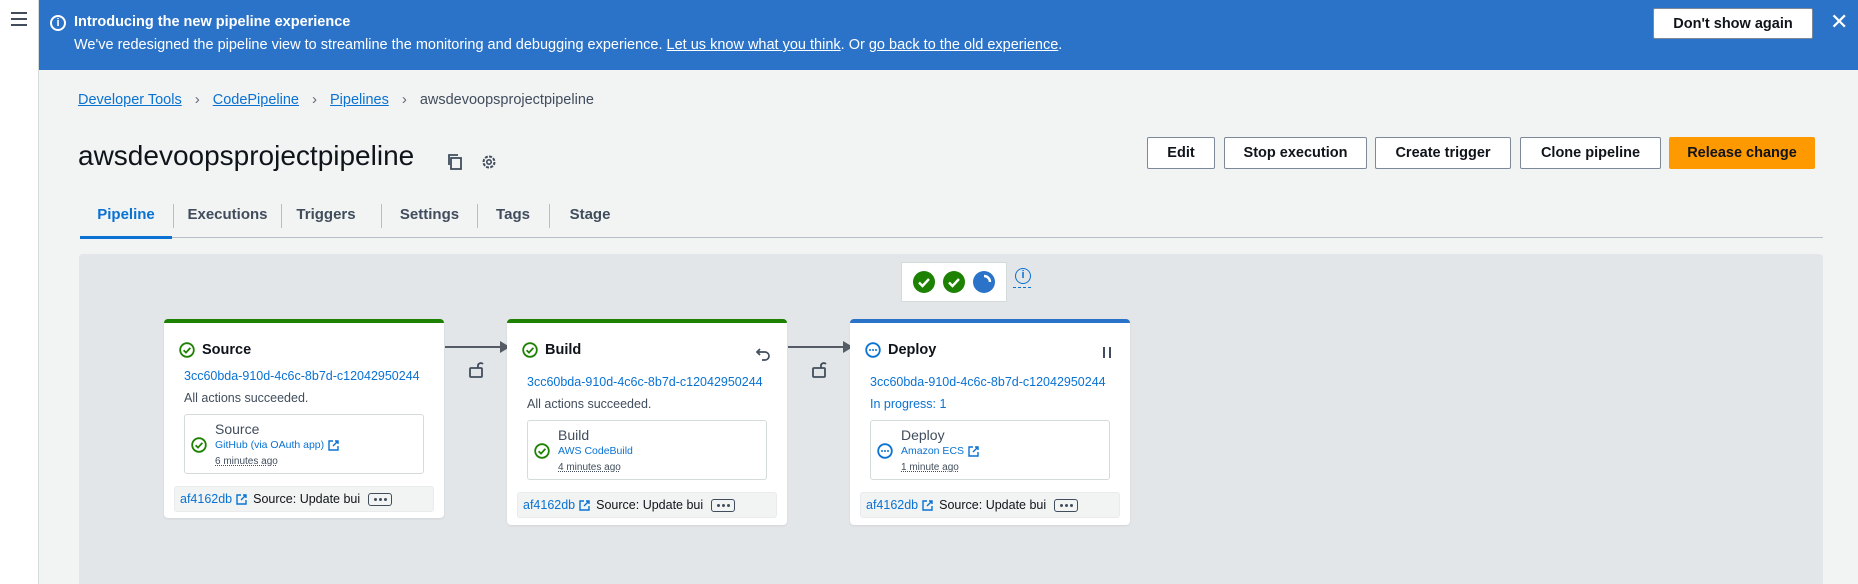 This screenshot has height=584, width=1858. What do you see at coordinates (933, 451) in the screenshot?
I see `provider-label: Amazon ECS` at bounding box center [933, 451].